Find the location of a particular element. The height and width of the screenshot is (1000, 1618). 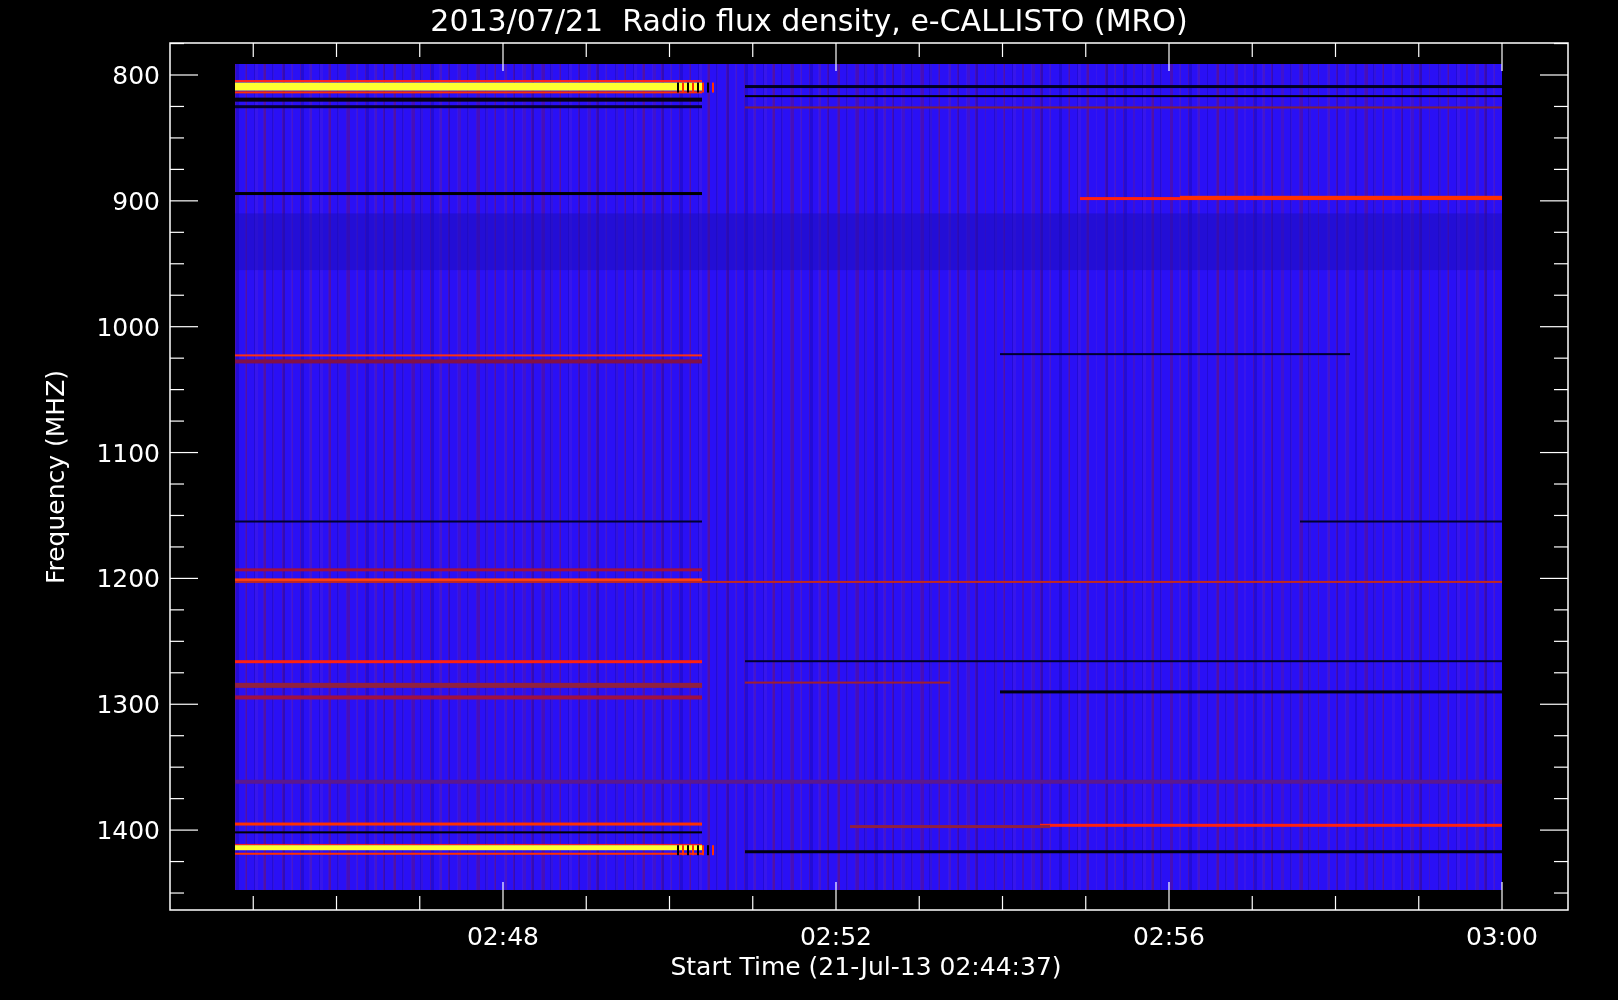

x-tick-label: 02:56 is located at coordinates (1169, 936).